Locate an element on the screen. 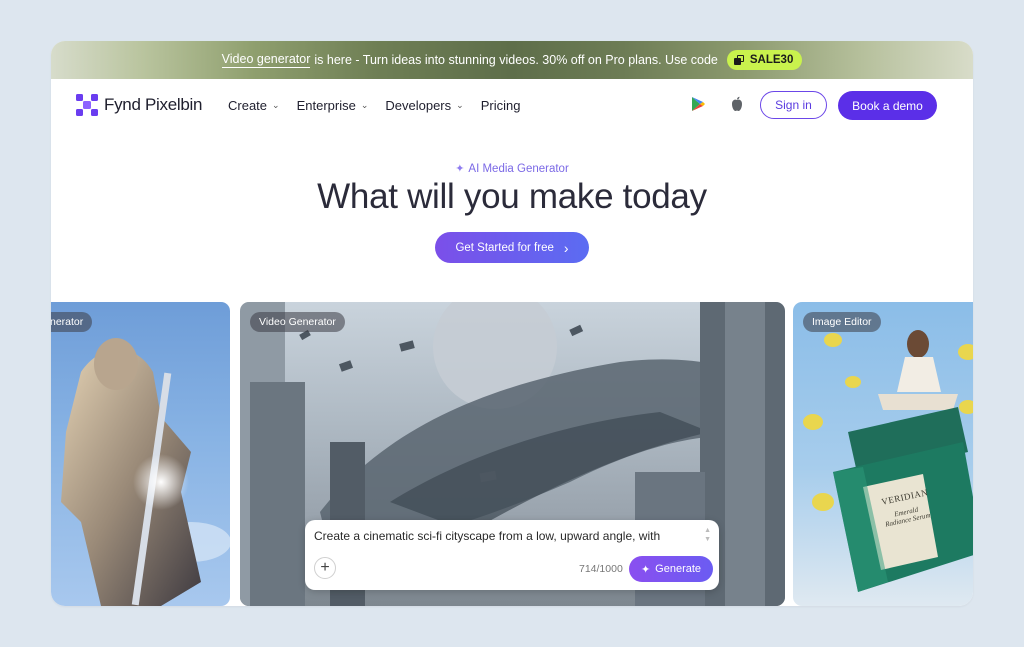 The width and height of the screenshot is (1024, 647). promo-code: SALE30 is located at coordinates (771, 60).